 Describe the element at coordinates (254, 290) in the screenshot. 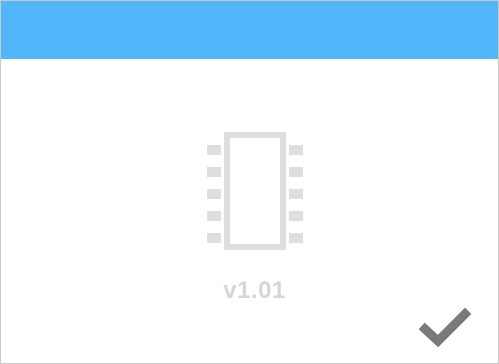

I see `version-label: v1.01` at that location.